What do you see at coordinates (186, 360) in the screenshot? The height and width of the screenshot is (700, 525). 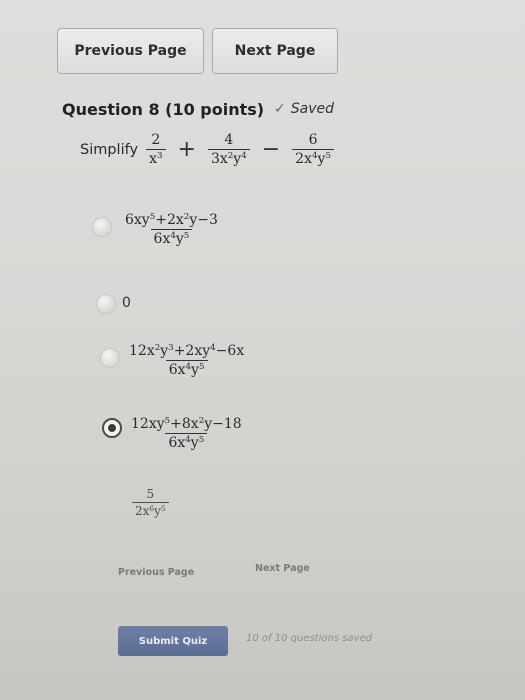 I see `option-3-answer: 12x2y3+2xy4−6x 6x4y5` at bounding box center [186, 360].